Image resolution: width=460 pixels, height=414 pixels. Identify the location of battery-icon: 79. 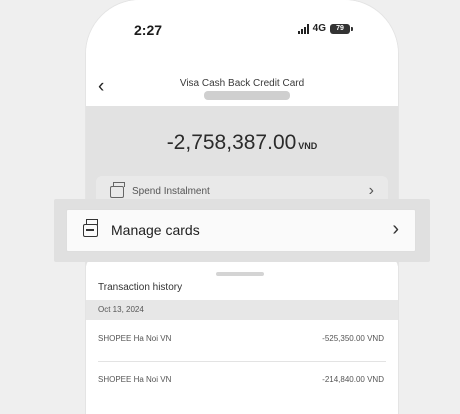
(341, 28).